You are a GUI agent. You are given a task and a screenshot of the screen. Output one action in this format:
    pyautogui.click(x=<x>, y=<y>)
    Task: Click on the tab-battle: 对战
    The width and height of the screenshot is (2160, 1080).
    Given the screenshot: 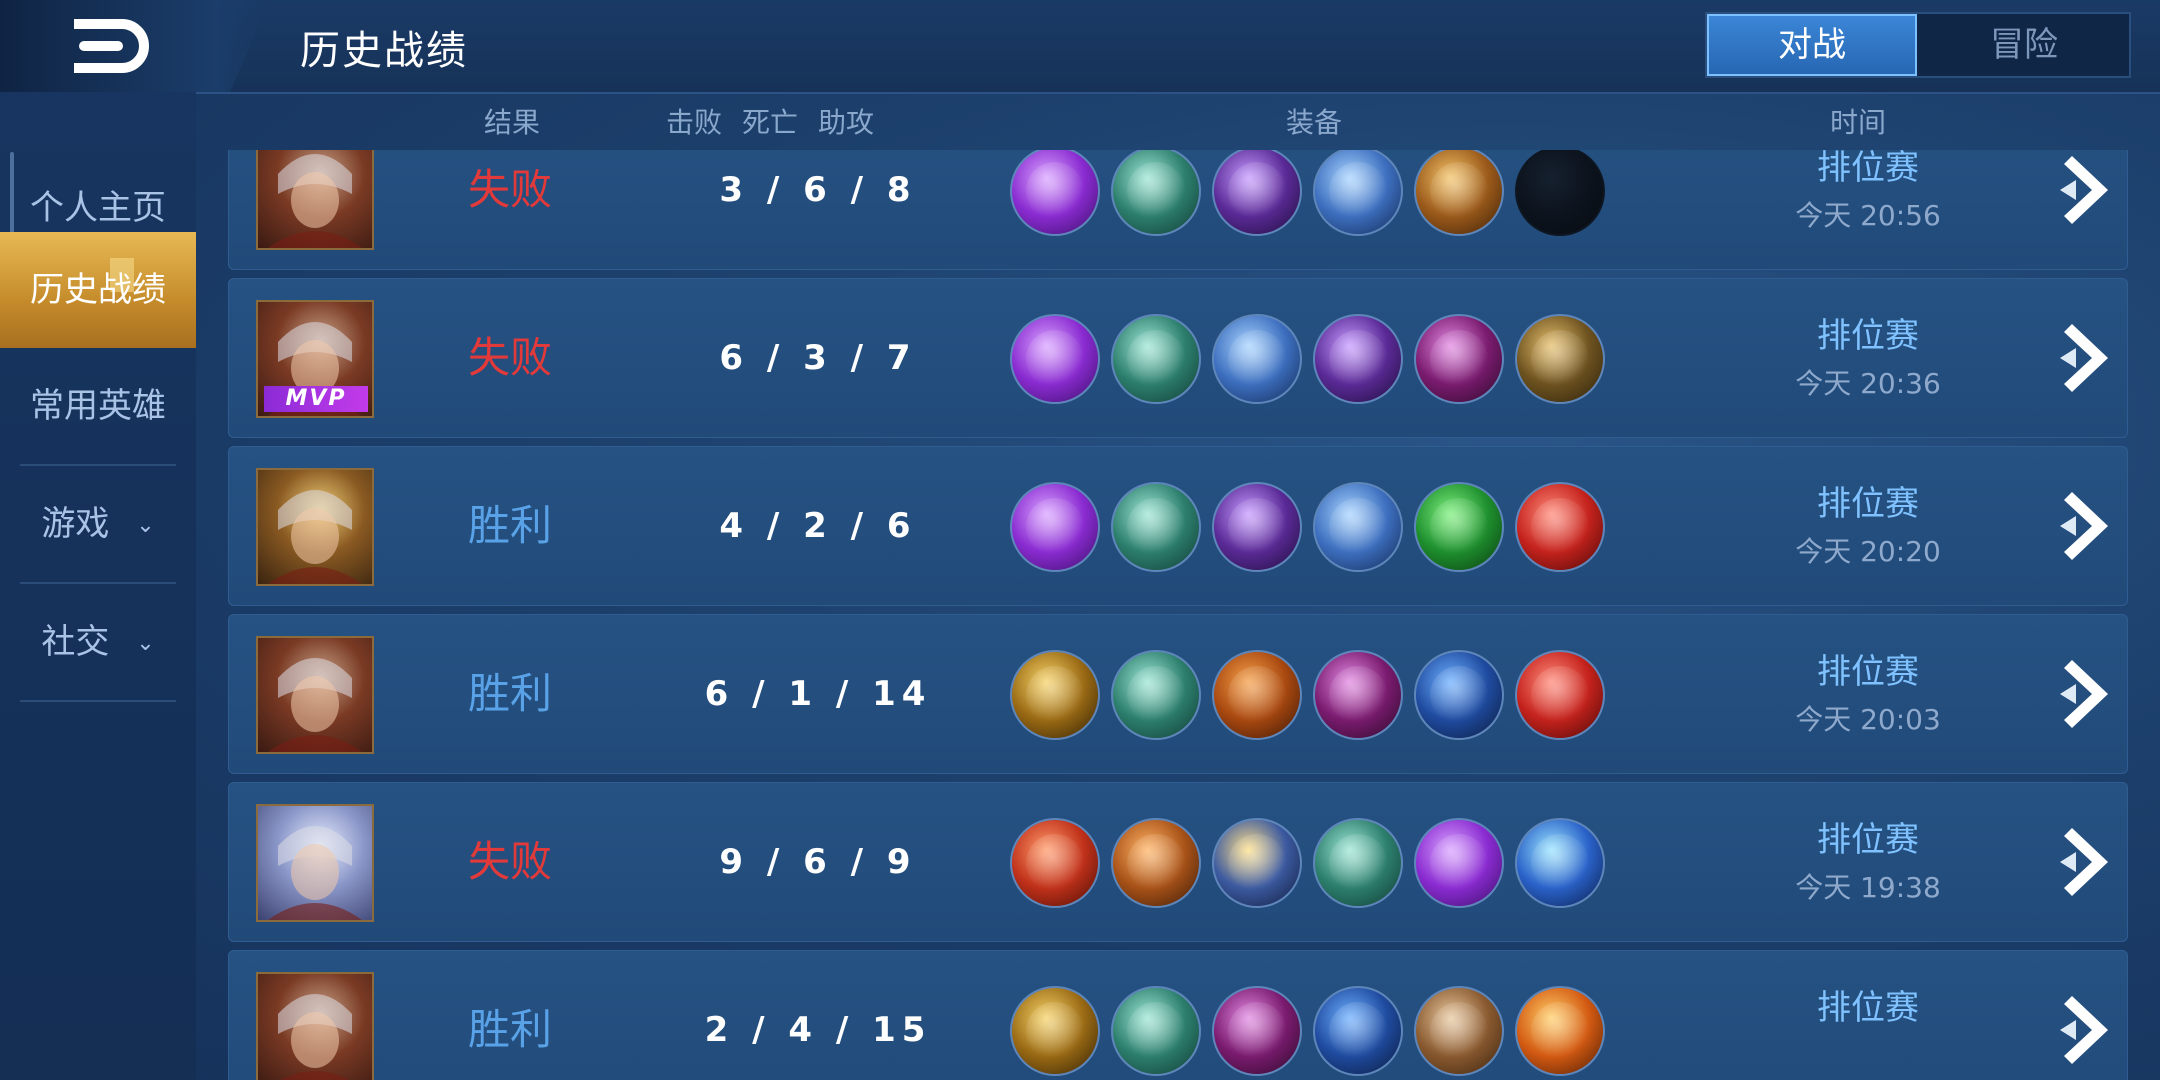 What is the action you would take?
    pyautogui.click(x=1812, y=45)
    